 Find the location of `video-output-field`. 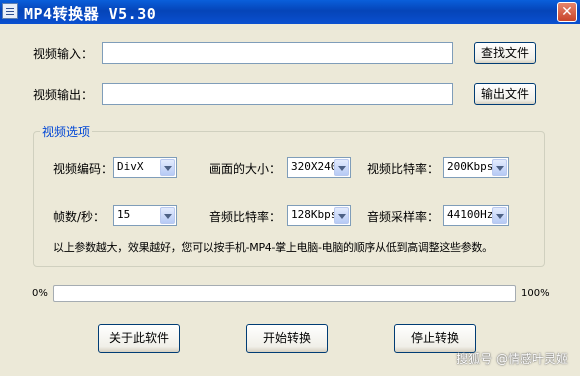

video-output-field is located at coordinates (277, 94).